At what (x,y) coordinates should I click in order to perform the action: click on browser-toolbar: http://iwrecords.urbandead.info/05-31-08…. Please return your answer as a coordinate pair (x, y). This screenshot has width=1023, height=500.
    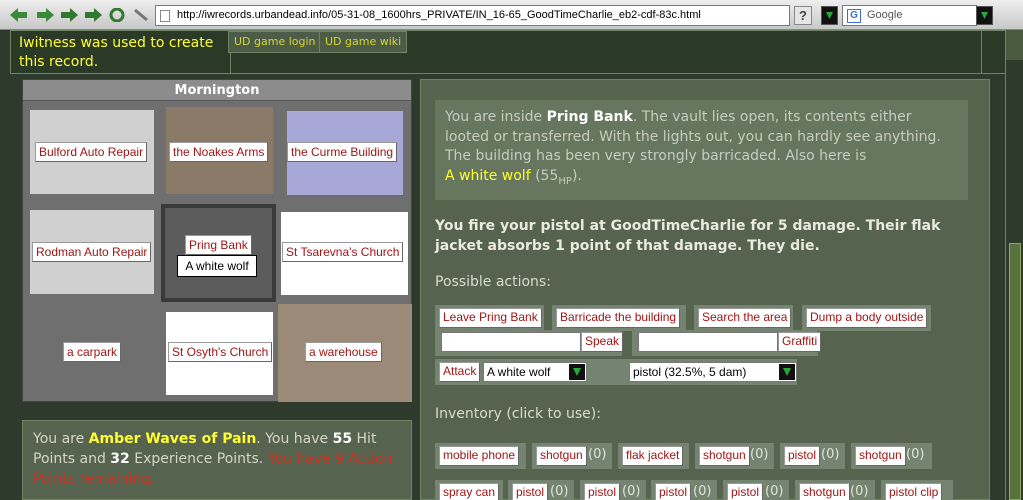
    Looking at the image, I should click on (511, 15).